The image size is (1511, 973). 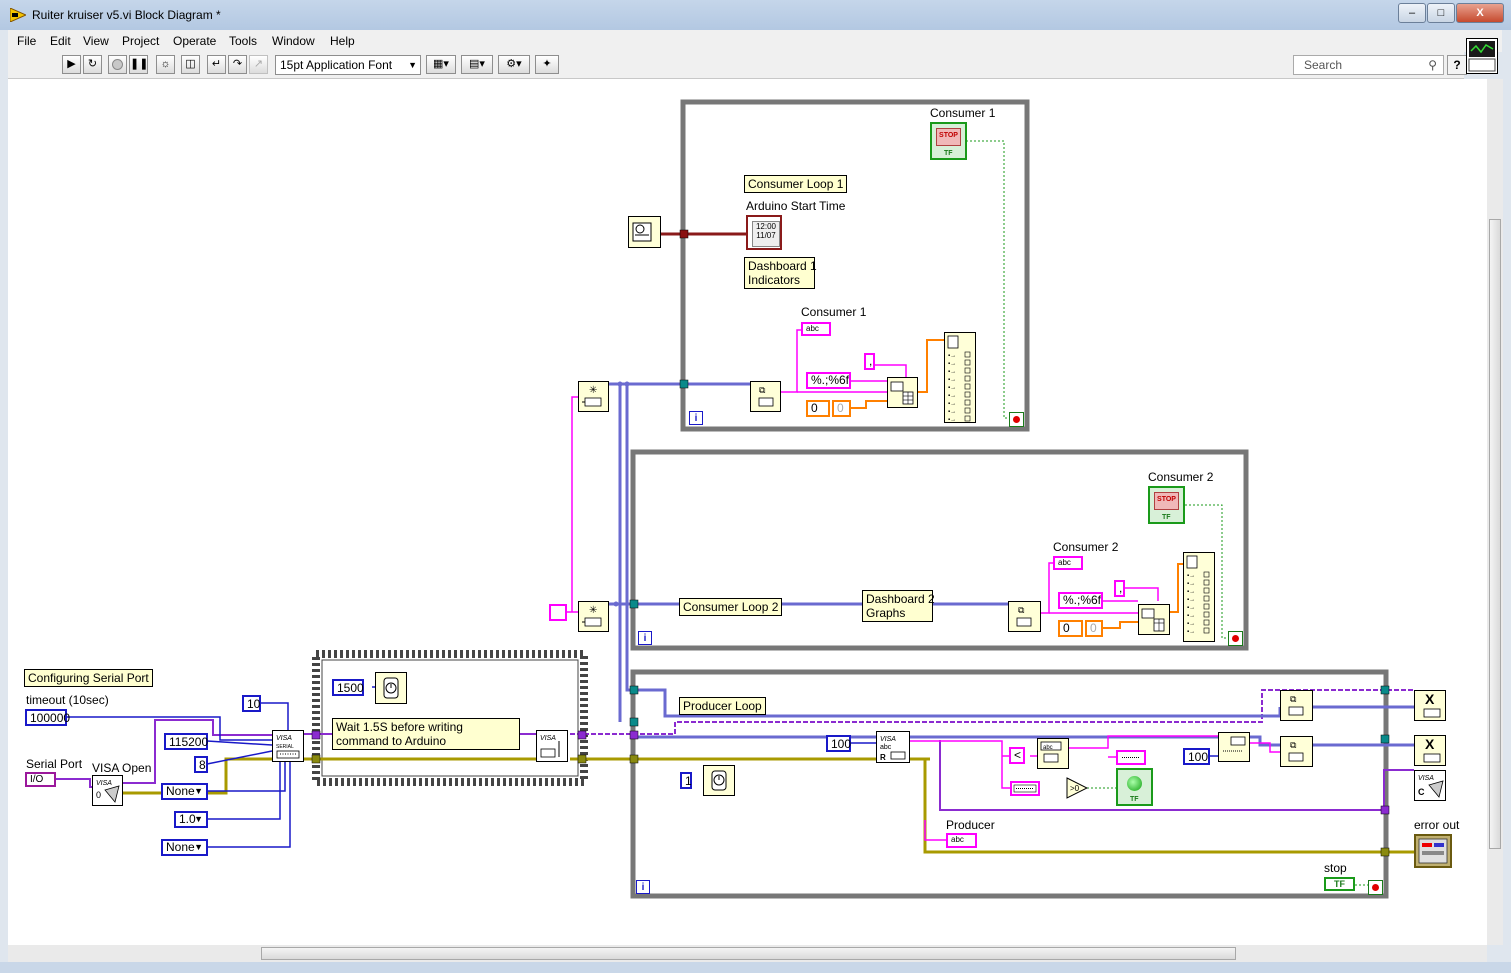 I want to click on consumer-2-zero-constant: 0, so click(x=1070, y=628).